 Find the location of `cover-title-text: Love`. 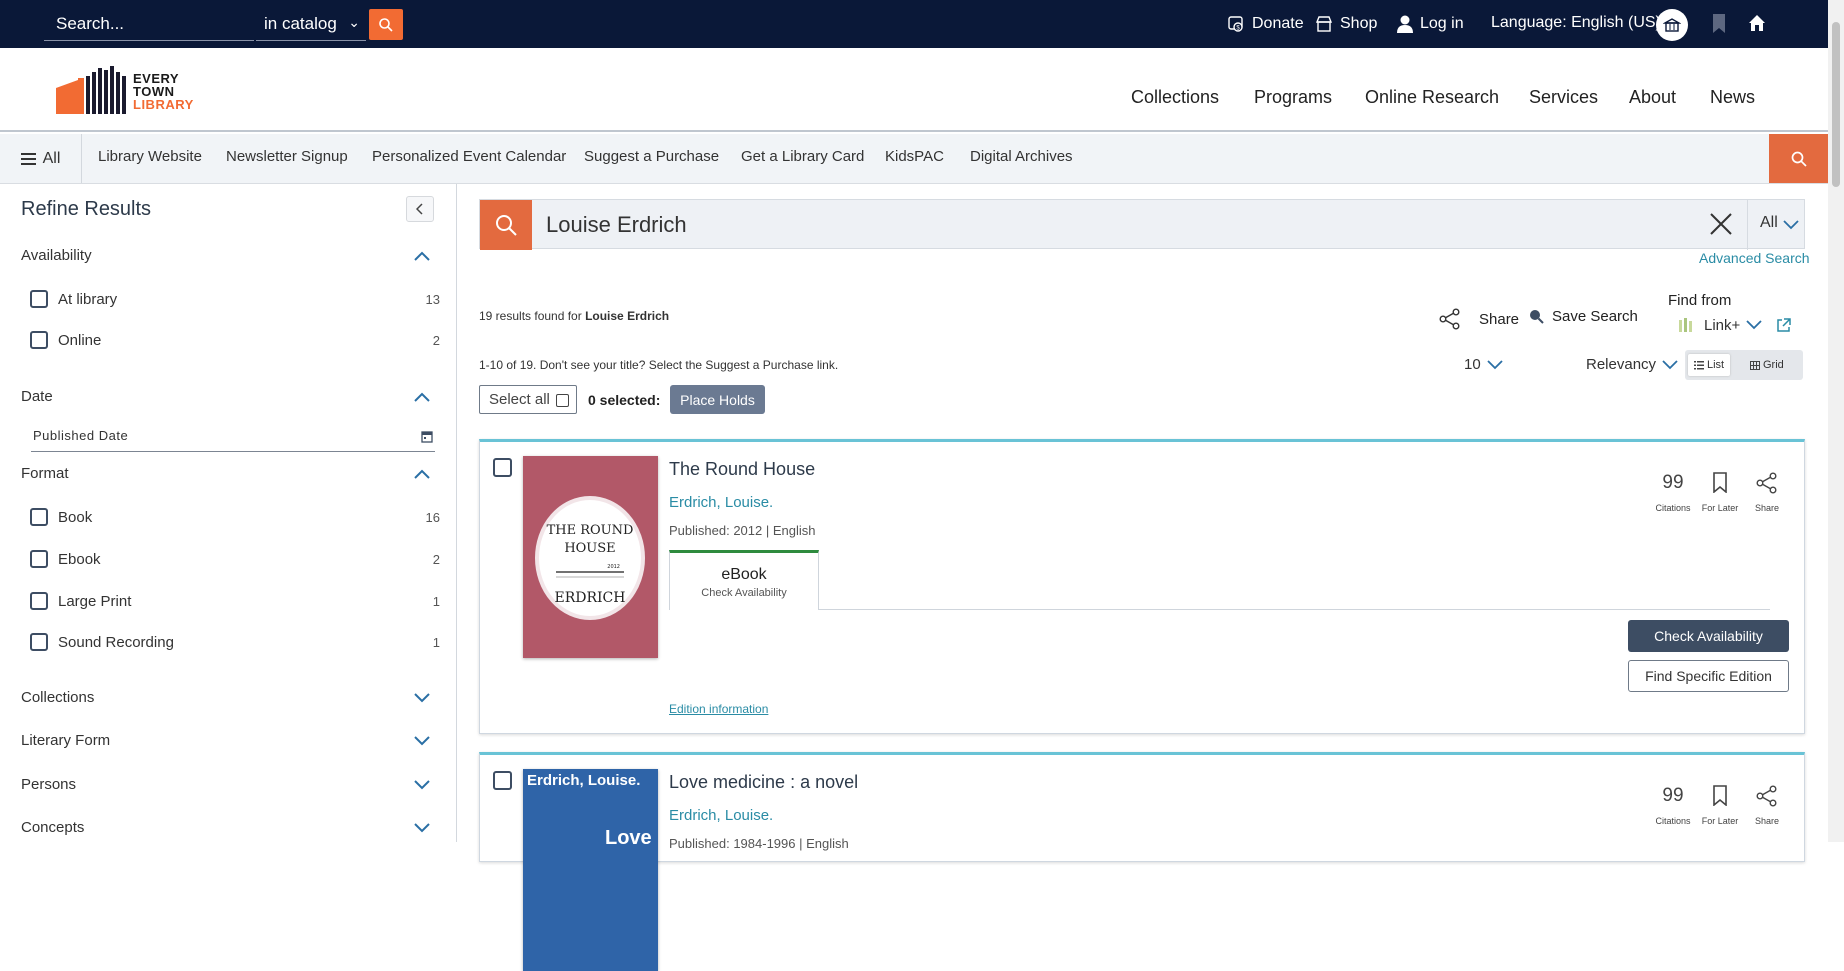

cover-title-text: Love is located at coordinates (628, 838).